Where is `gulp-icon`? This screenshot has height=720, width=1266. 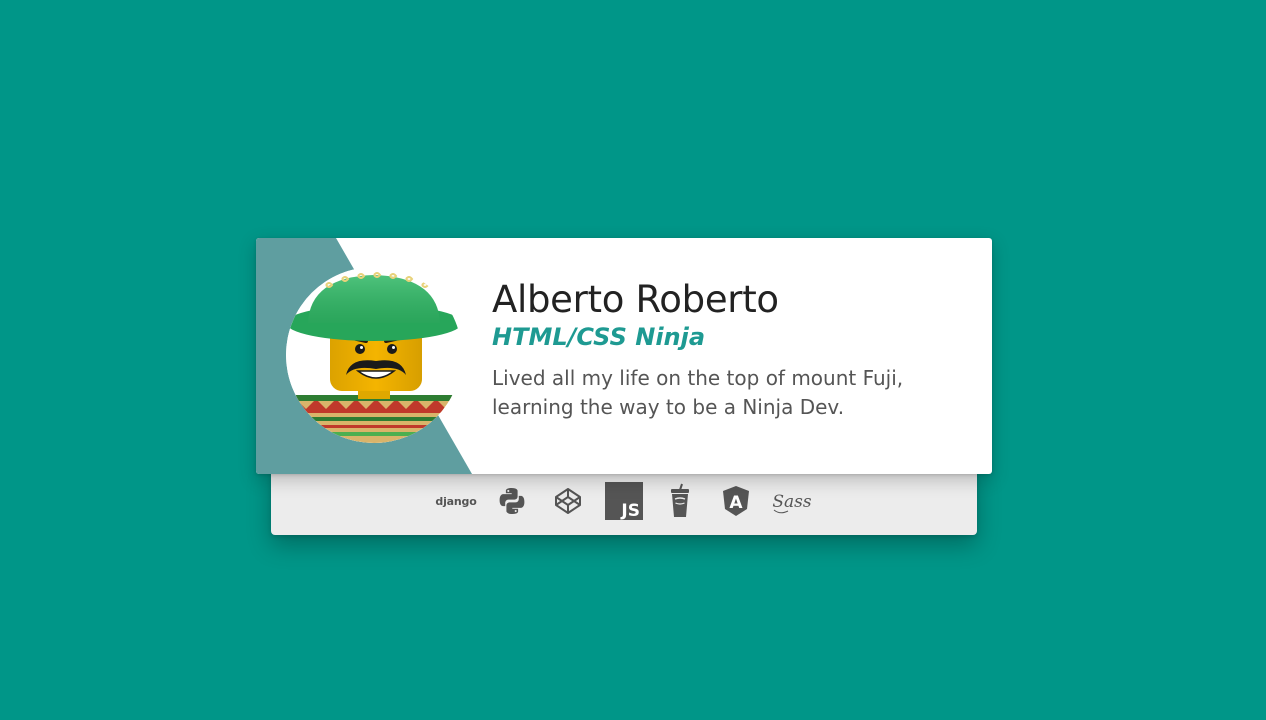 gulp-icon is located at coordinates (680, 501).